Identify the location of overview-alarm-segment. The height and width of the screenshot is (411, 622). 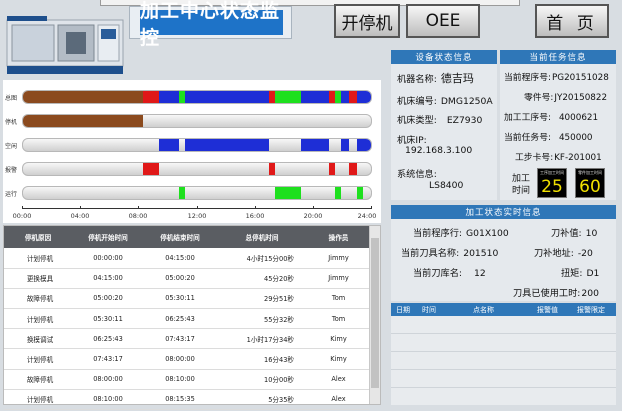
(151, 97).